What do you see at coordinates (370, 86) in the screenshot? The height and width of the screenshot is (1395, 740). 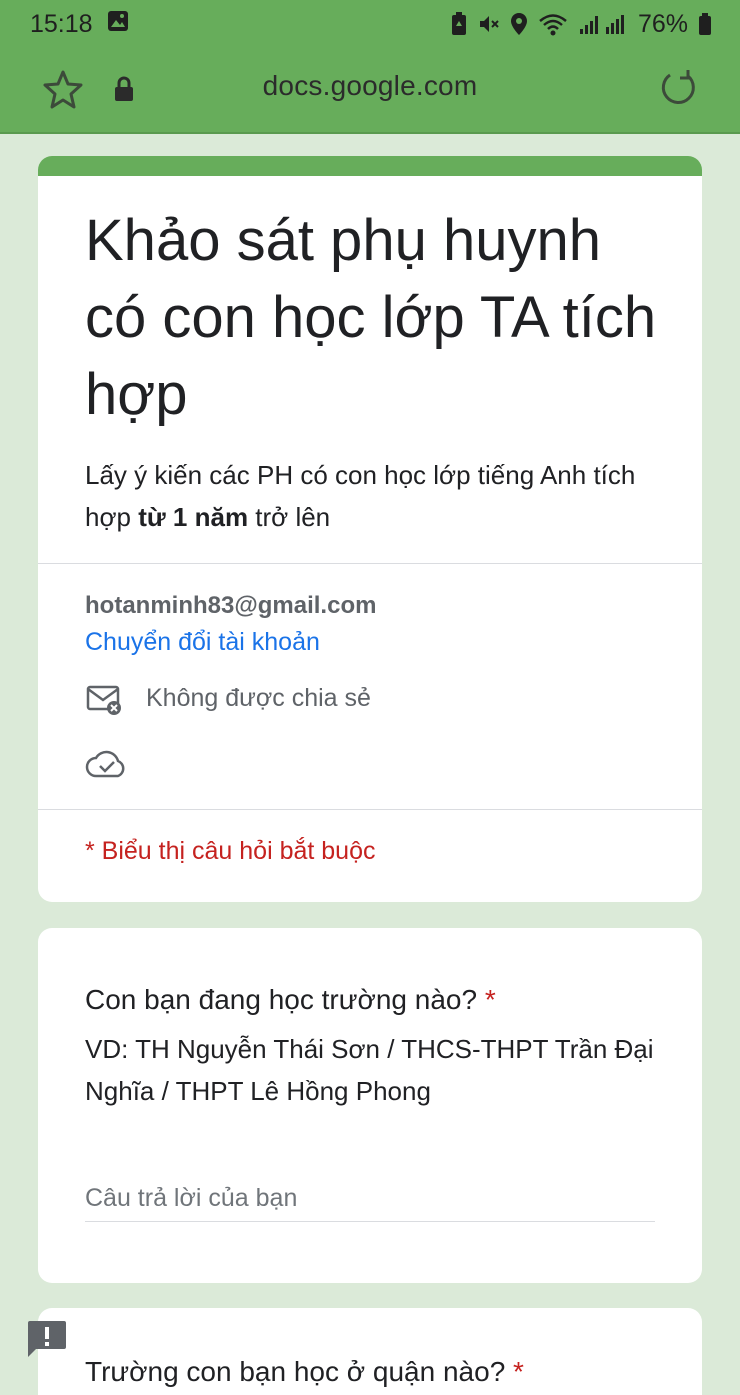 I see `url-text: docs.google.com` at bounding box center [370, 86].